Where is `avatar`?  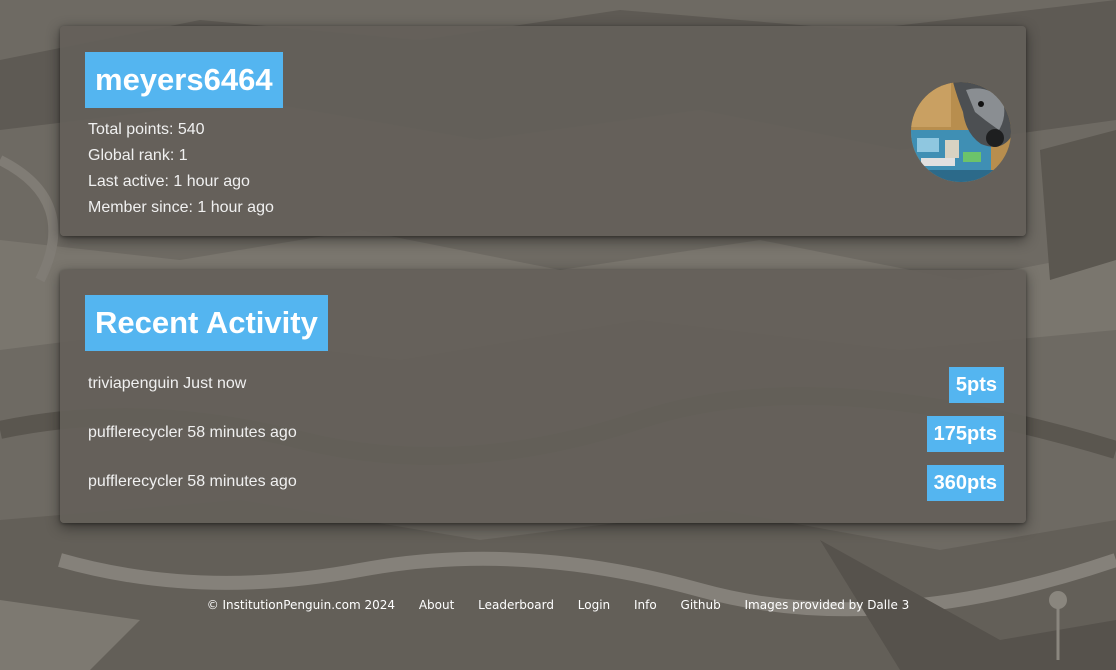
avatar is located at coordinates (961, 132).